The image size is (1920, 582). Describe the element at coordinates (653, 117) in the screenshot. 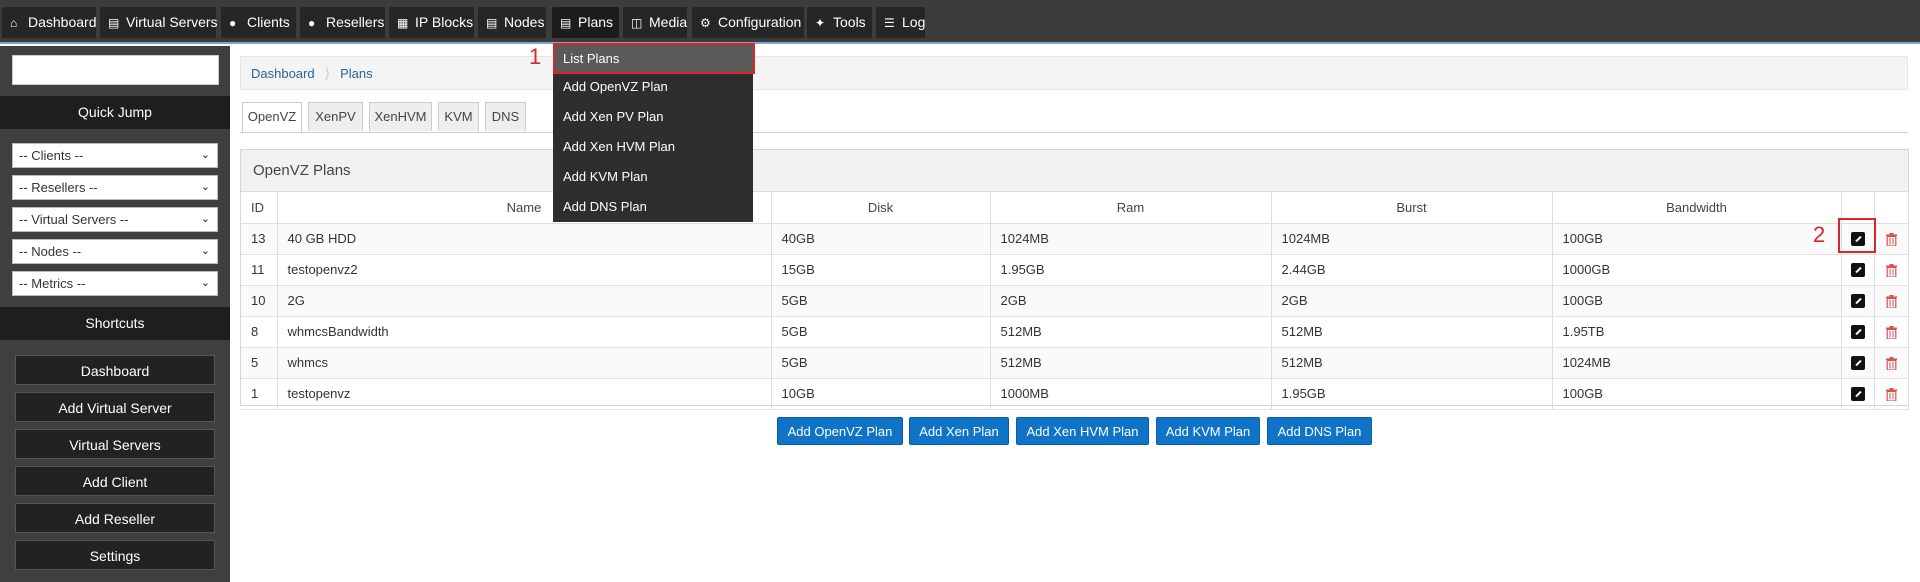

I see `menu-item-add-xen-pv-plan: Add Xen PV Plan` at that location.